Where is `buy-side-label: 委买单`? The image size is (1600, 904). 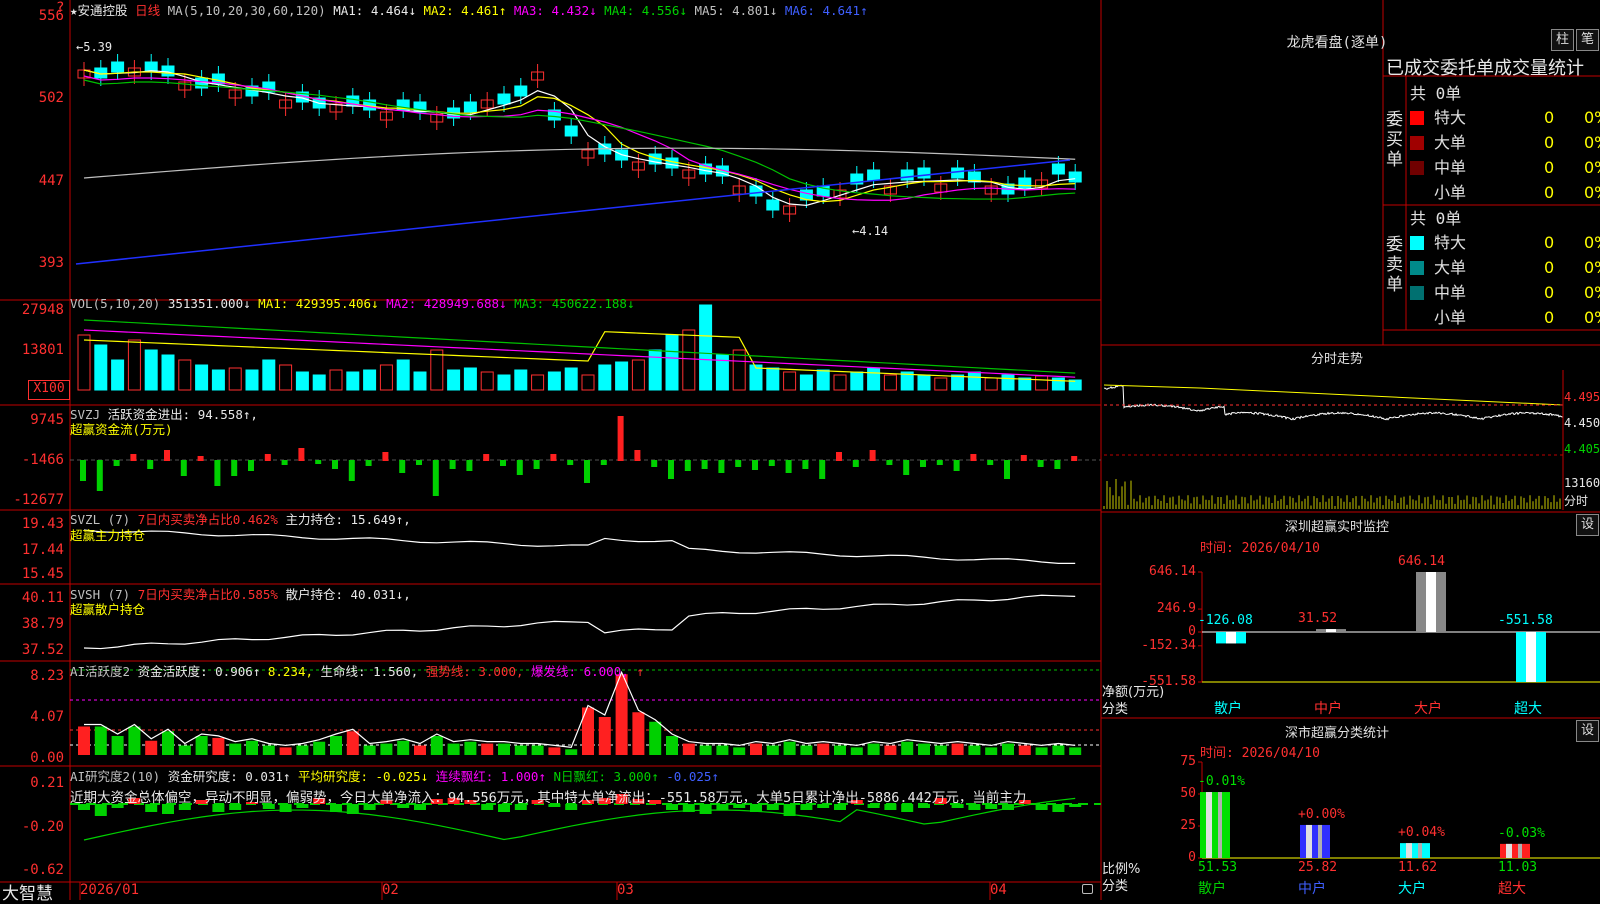 buy-side-label: 委买单 is located at coordinates (1395, 140).